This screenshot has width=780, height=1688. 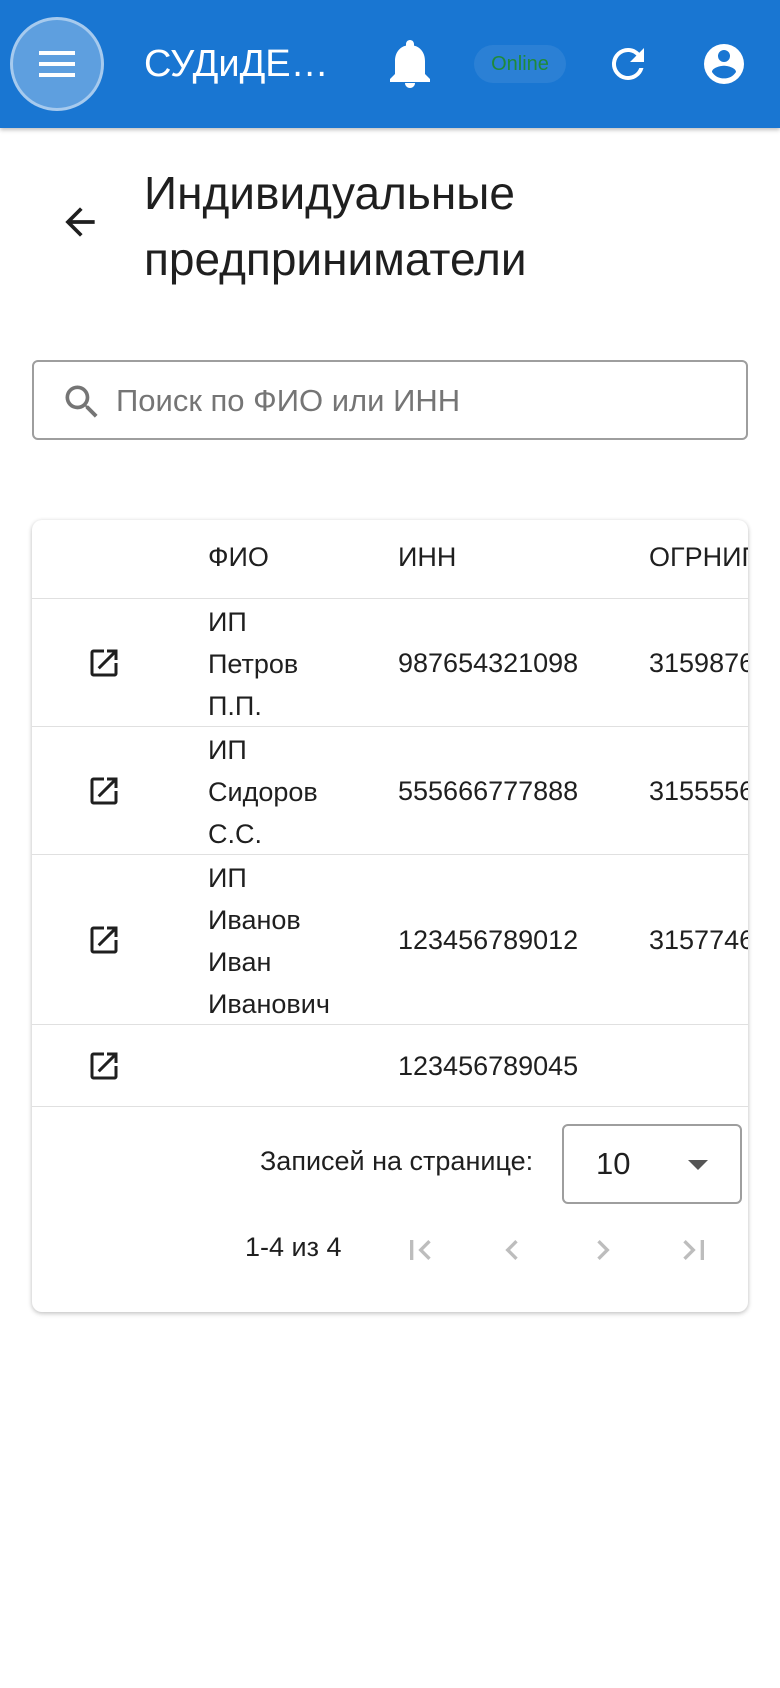 I want to click on rows-per-page-select: 10, so click(x=652, y=1164).